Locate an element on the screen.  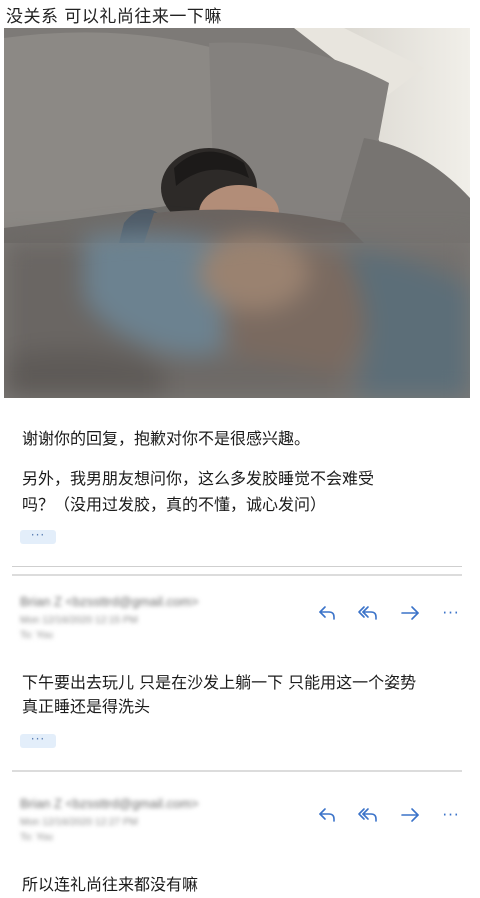
photo-caption: 没关系 可以礼尚往来一下嘛 is located at coordinates (114, 17).